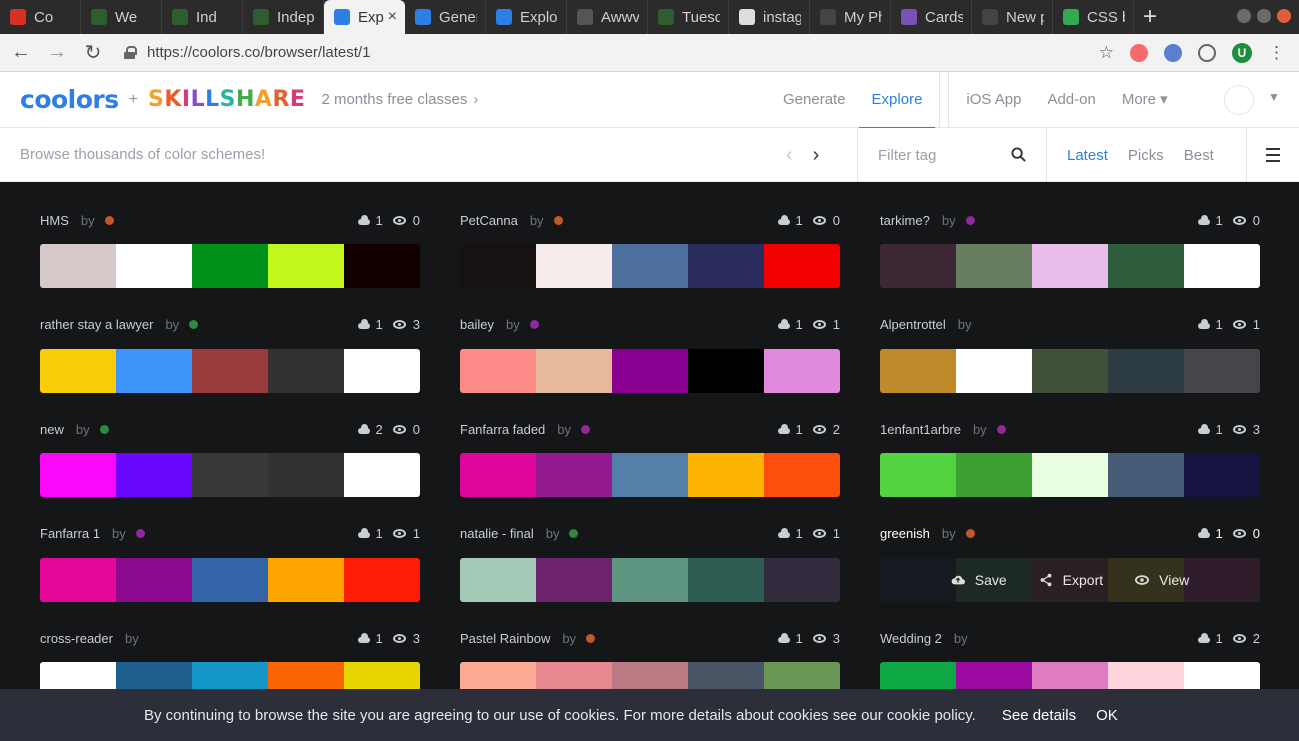  Describe the element at coordinates (526, 17) in the screenshot. I see `browser-tab: Explo` at that location.